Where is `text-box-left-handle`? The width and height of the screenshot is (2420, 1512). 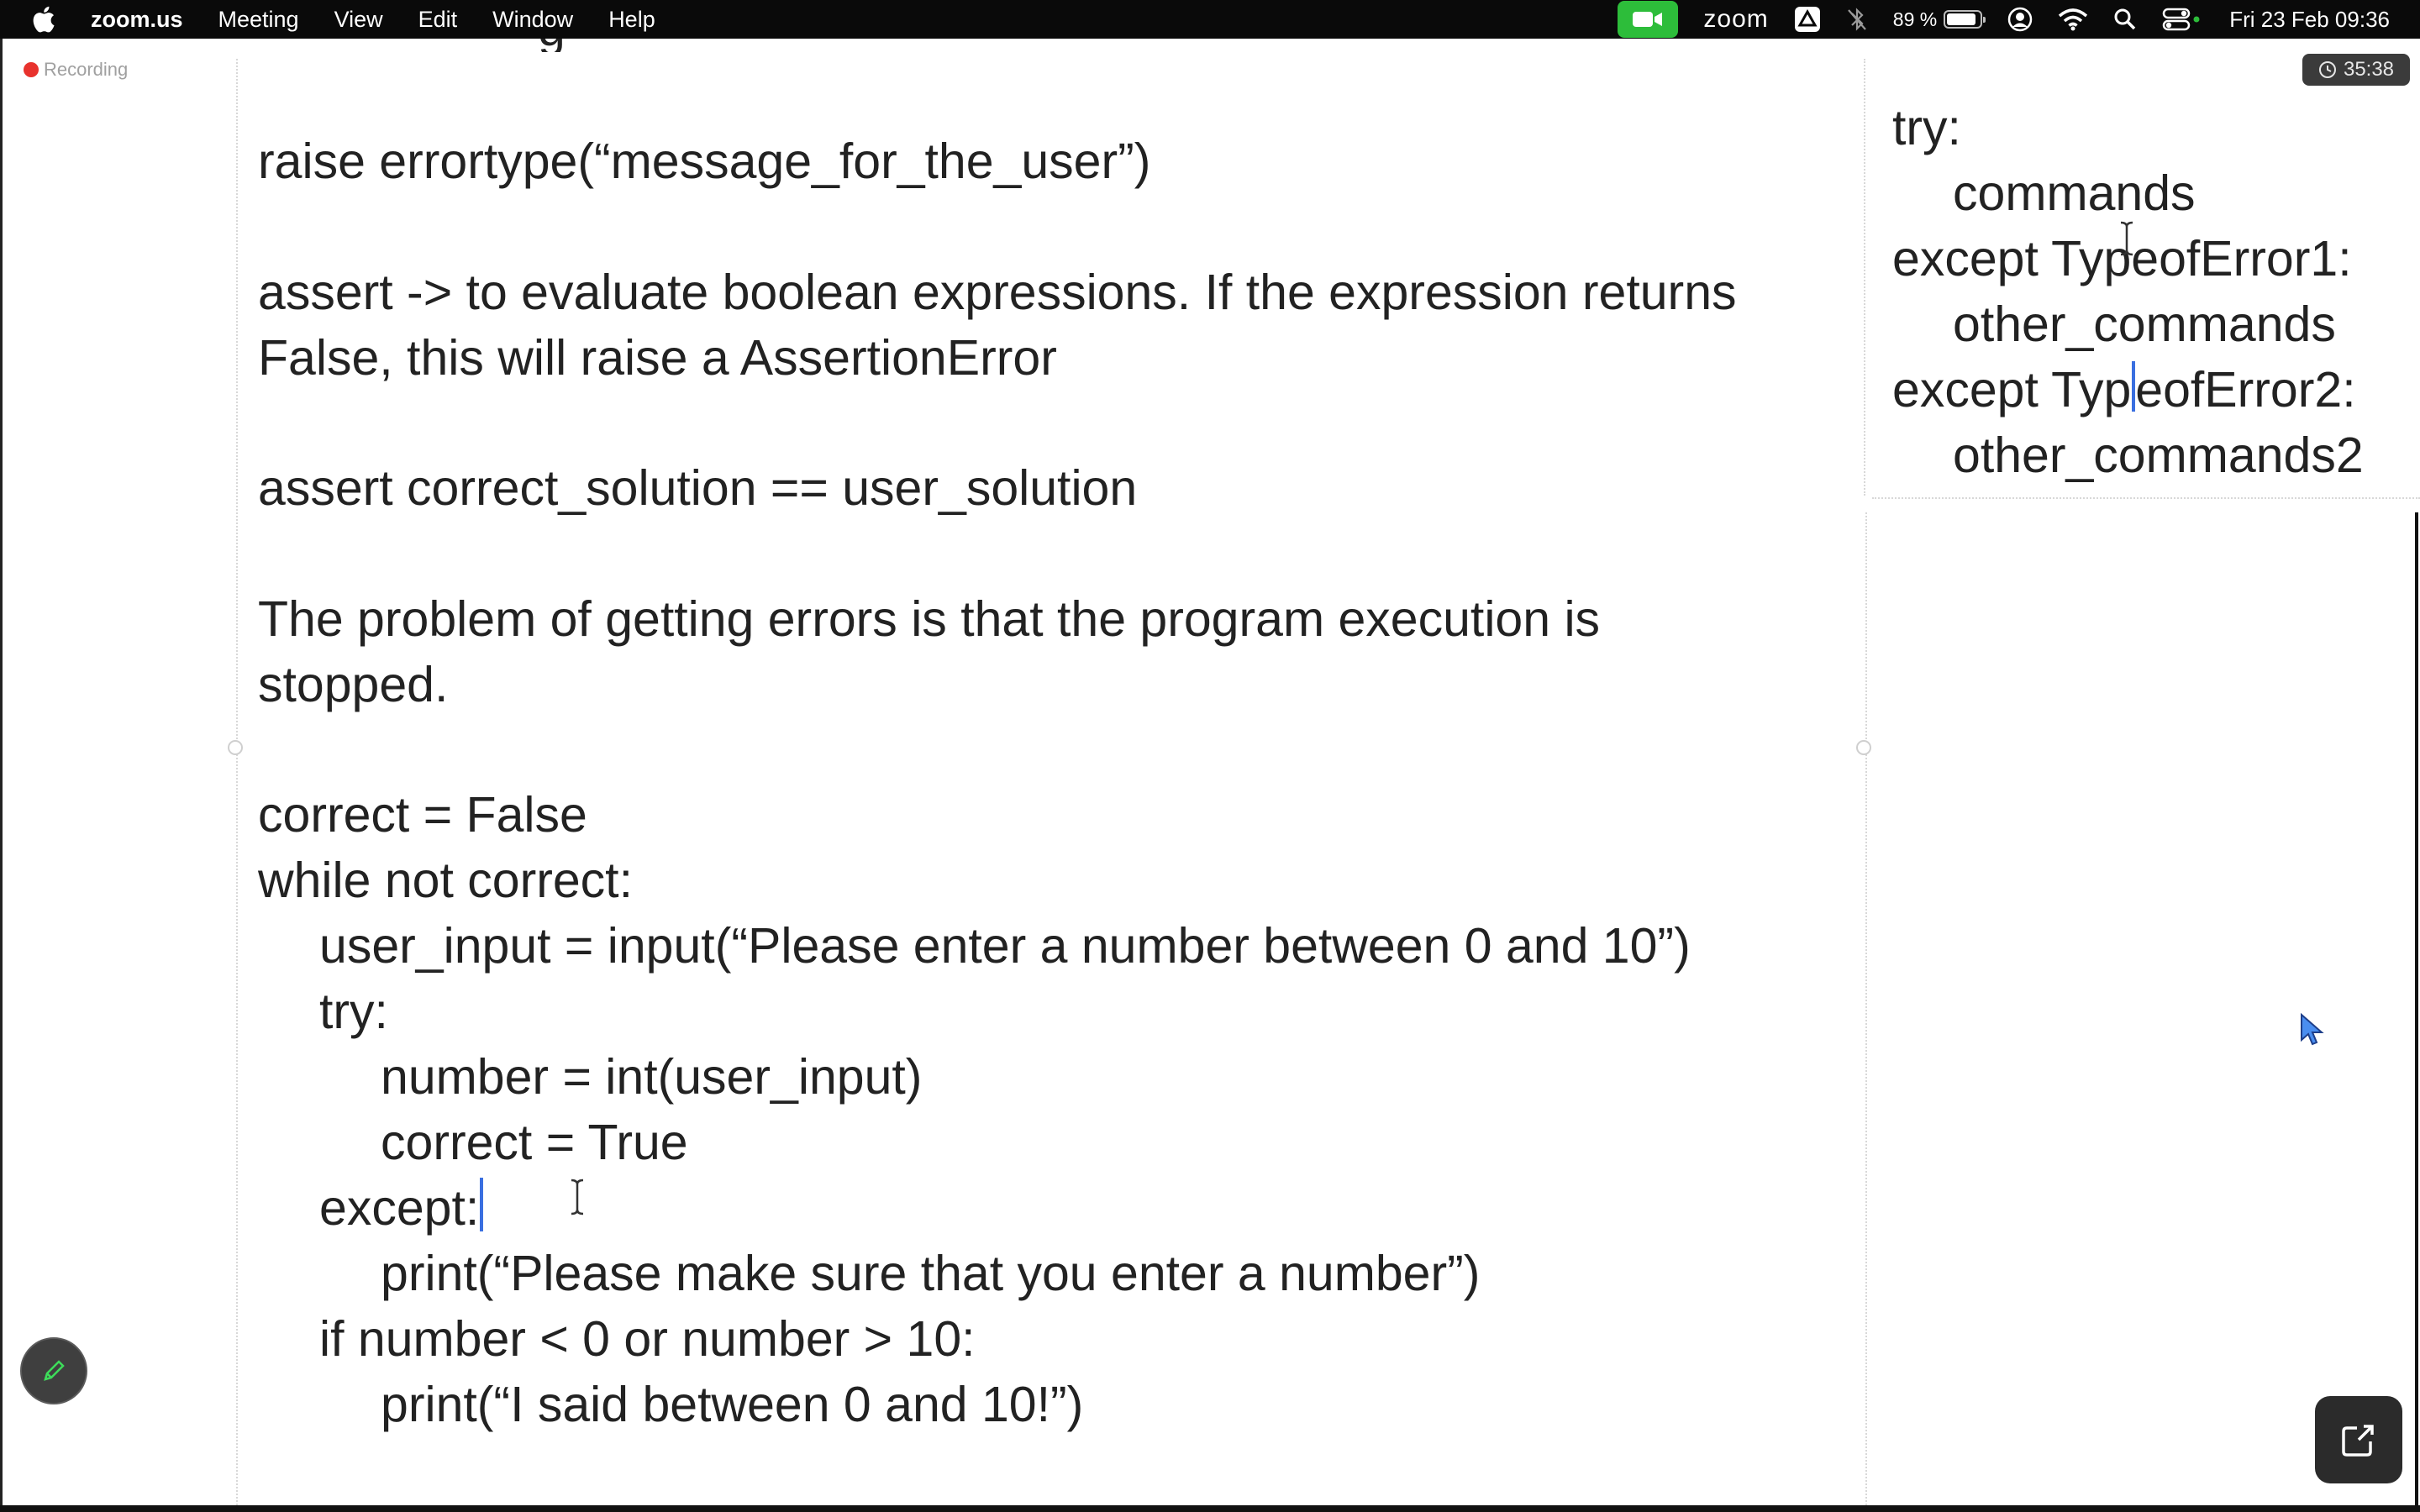 text-box-left-handle is located at coordinates (235, 747).